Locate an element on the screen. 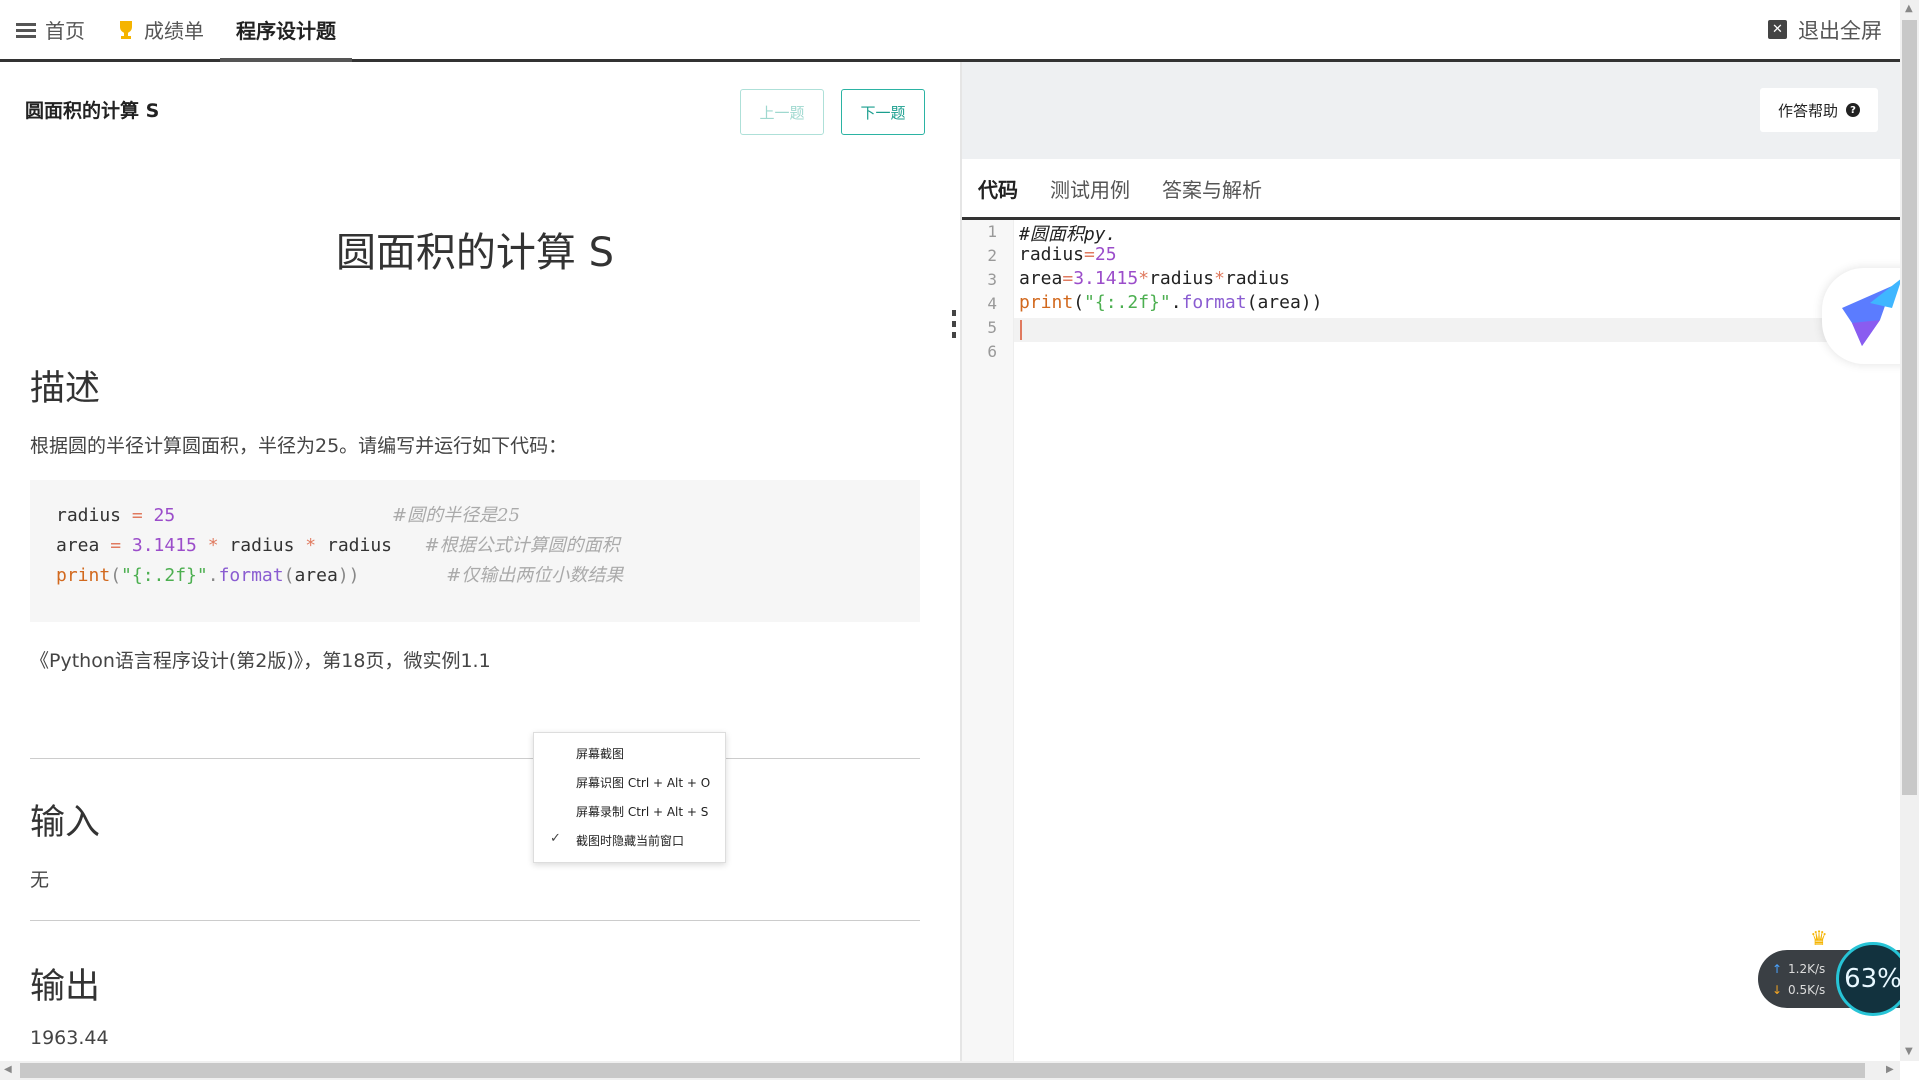  trophy-icon is located at coordinates (126, 30).